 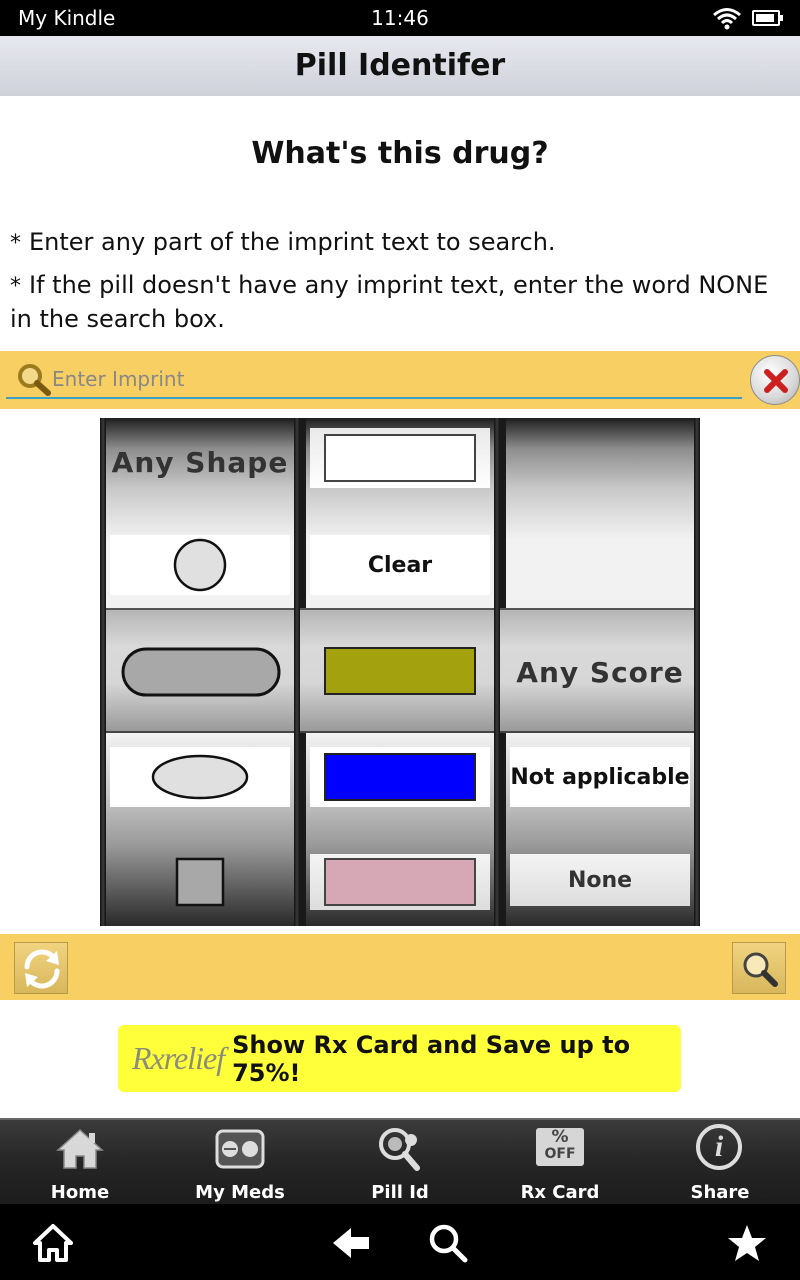 I want to click on pill-search-icon, so click(x=399, y=1149).